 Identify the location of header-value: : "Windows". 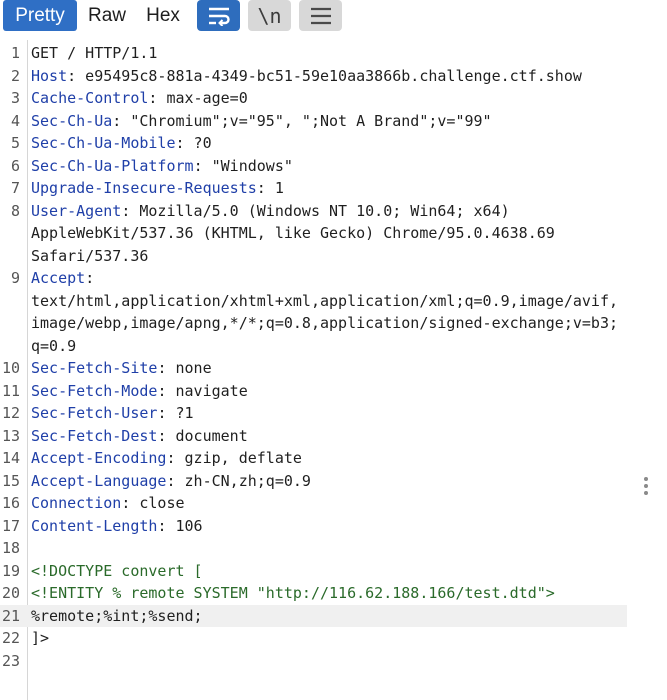
(243, 165).